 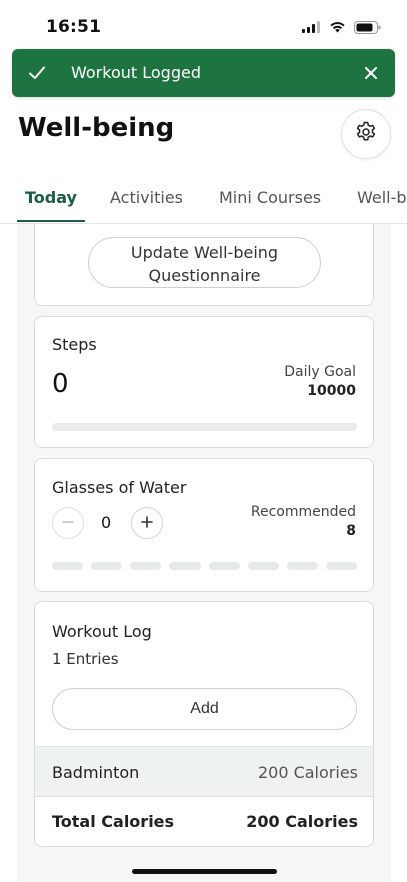 What do you see at coordinates (367, 27) in the screenshot?
I see `battery-icon` at bounding box center [367, 27].